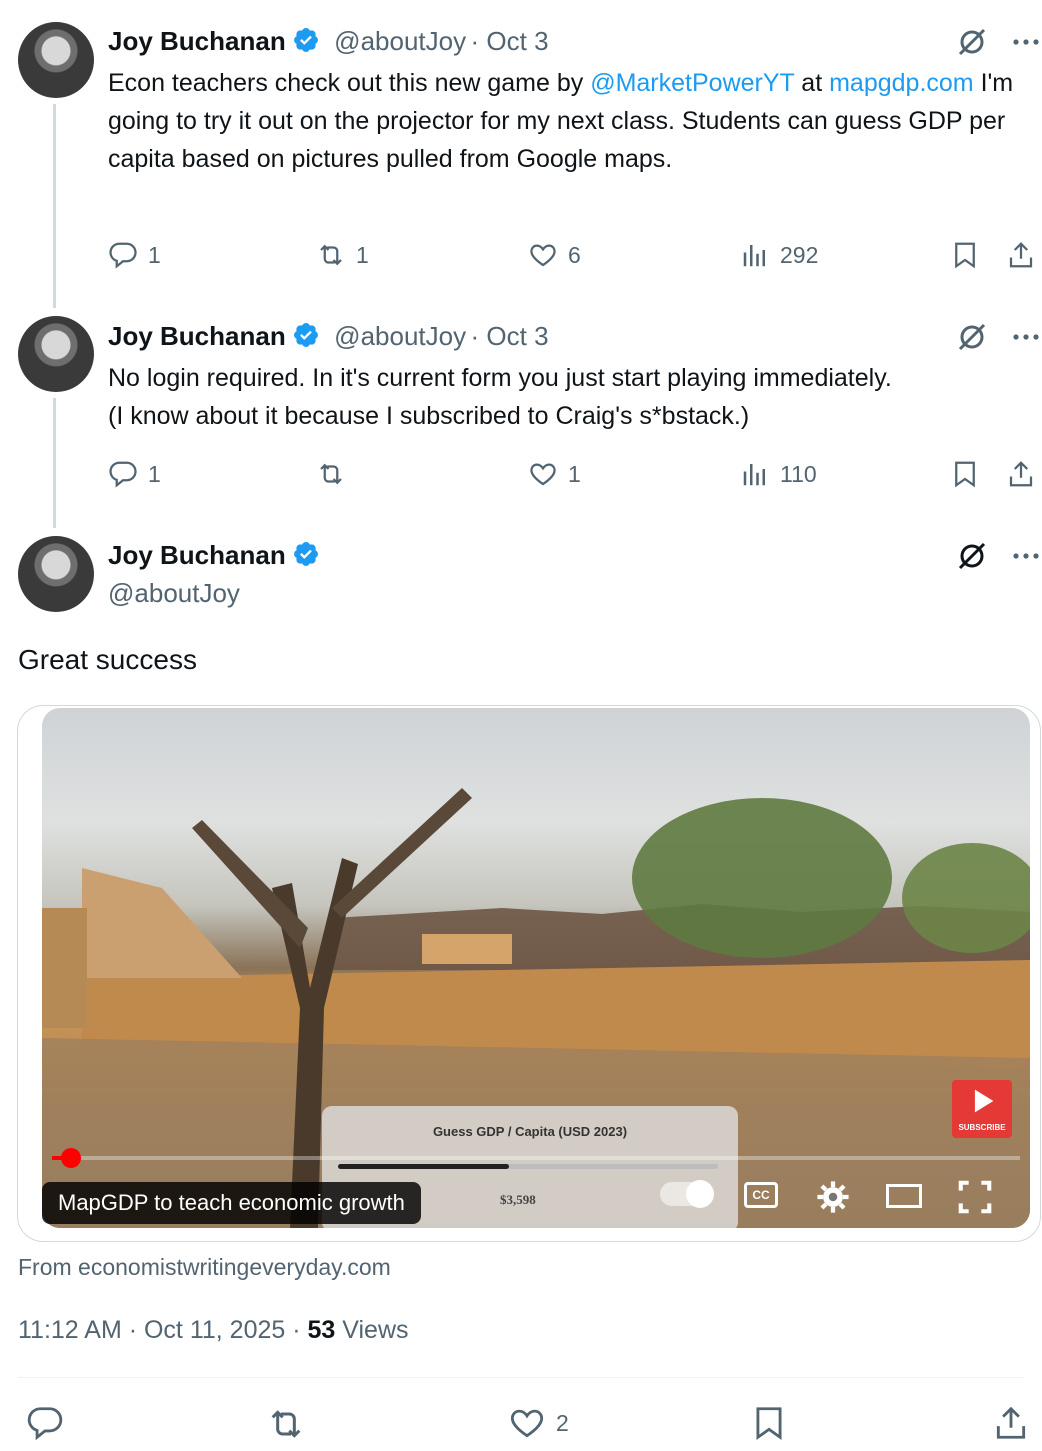 The height and width of the screenshot is (1451, 1042). I want to click on overlay-title: Guess GDP / Capita (USD 2023), so click(530, 1131).